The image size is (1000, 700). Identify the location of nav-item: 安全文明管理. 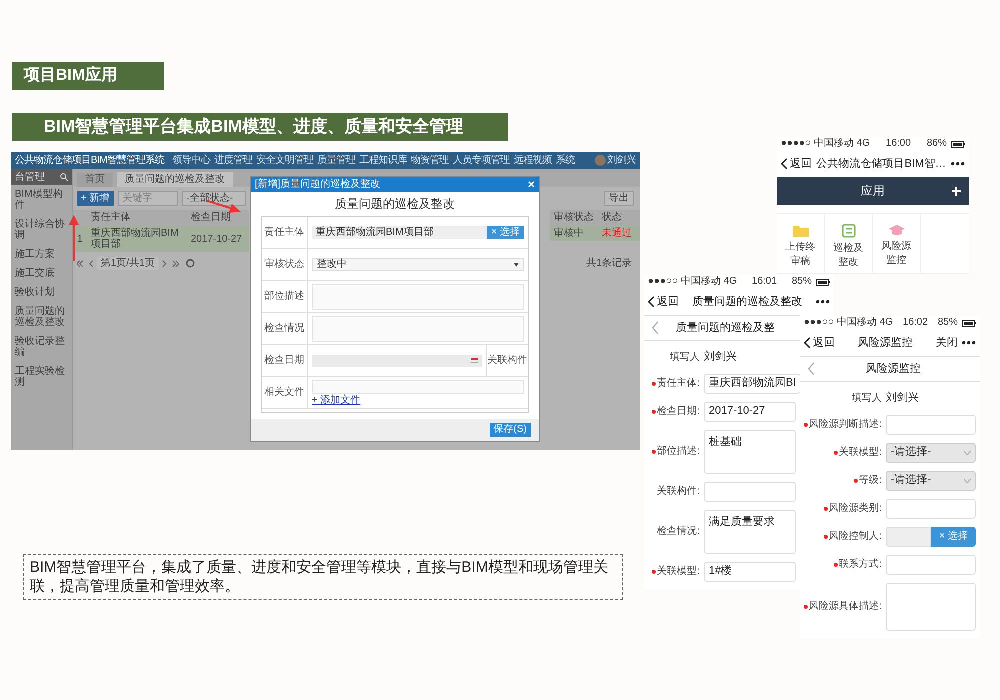
(285, 161).